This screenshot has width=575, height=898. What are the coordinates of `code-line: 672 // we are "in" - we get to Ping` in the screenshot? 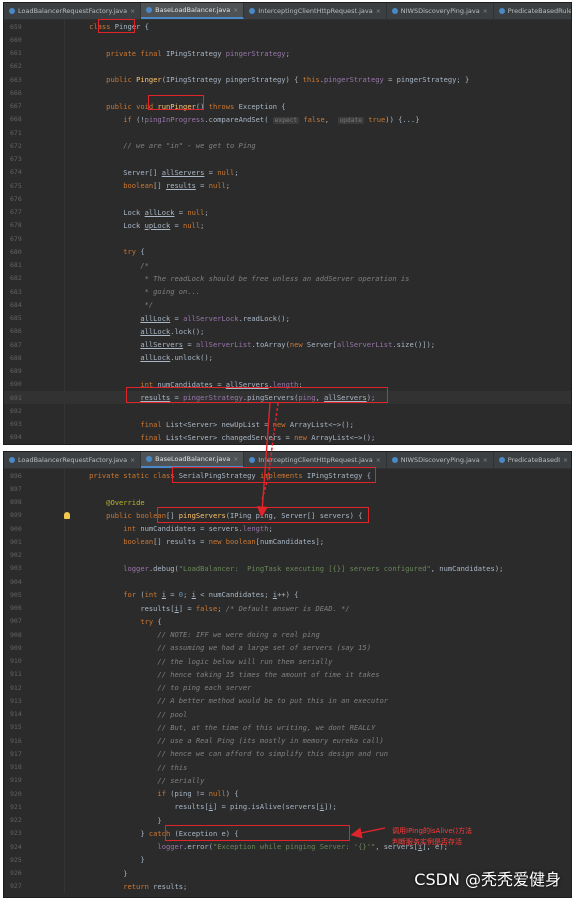 It's located at (287, 145).